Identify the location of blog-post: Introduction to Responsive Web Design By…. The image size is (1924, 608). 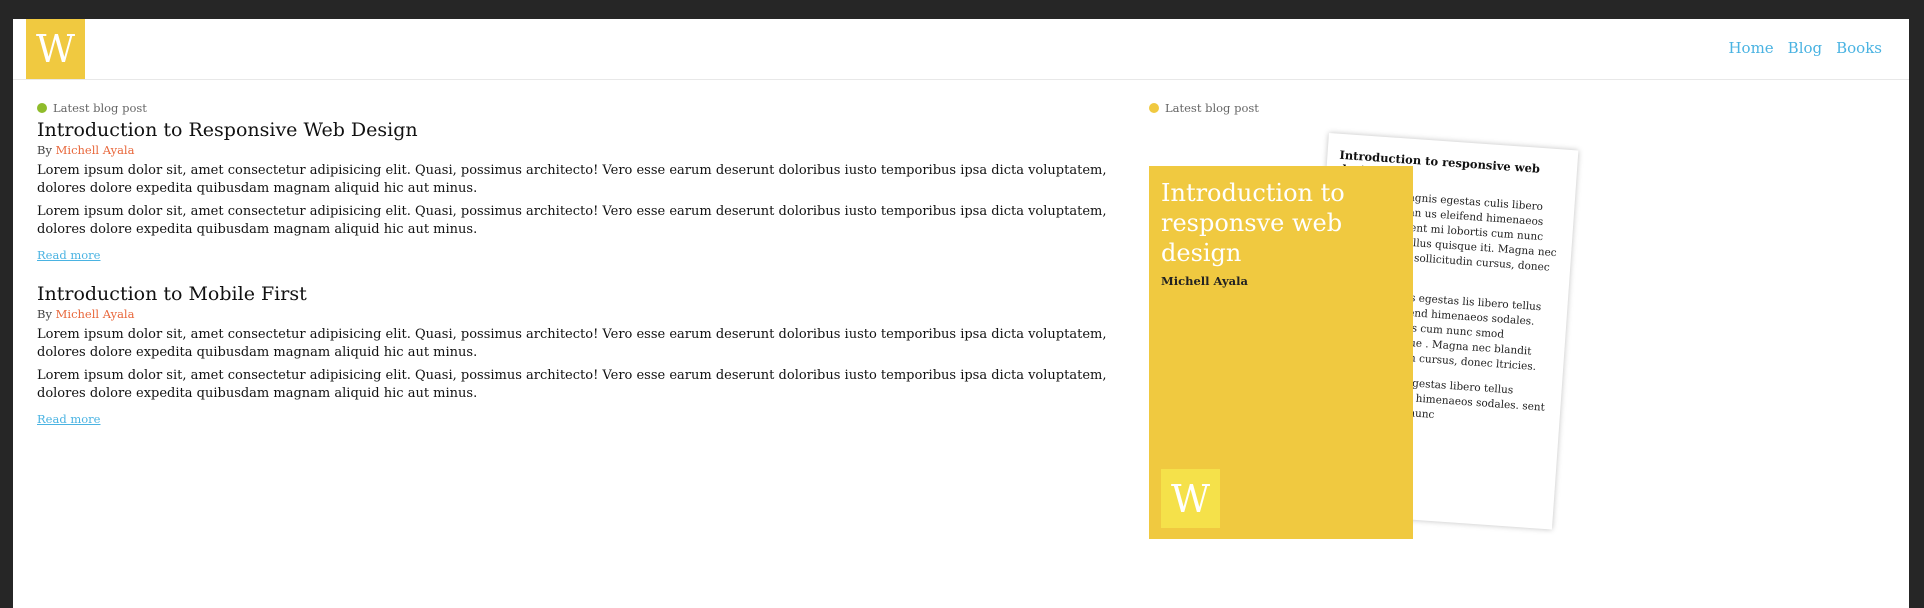
(582, 191).